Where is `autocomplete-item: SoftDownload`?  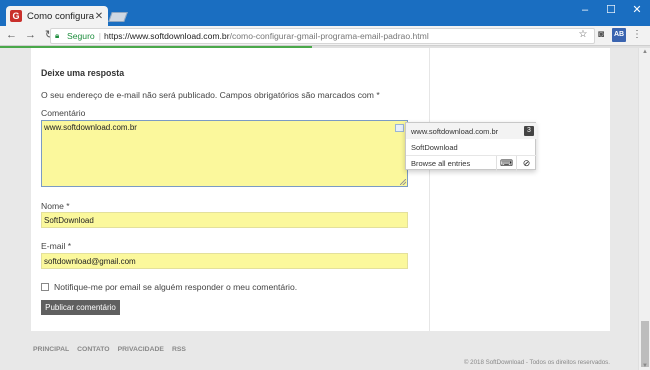
autocomplete-item: SoftDownload is located at coordinates (471, 147).